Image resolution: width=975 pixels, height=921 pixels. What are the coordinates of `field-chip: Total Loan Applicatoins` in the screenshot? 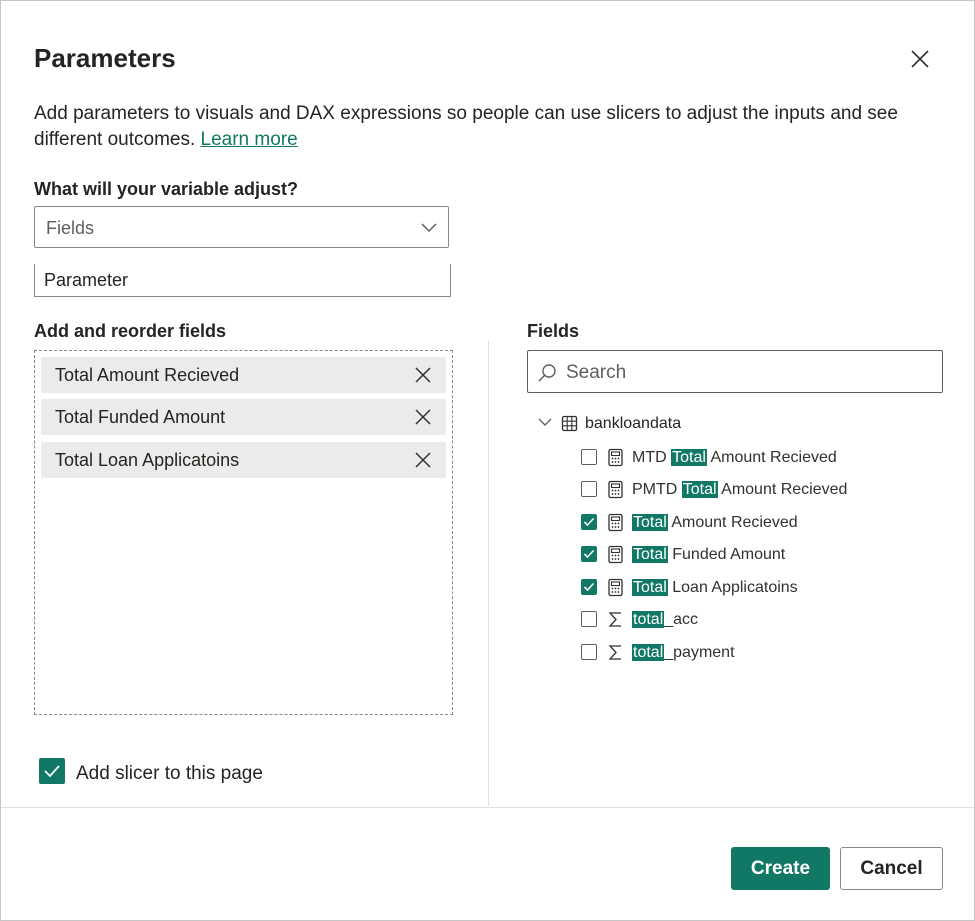 It's located at (243, 460).